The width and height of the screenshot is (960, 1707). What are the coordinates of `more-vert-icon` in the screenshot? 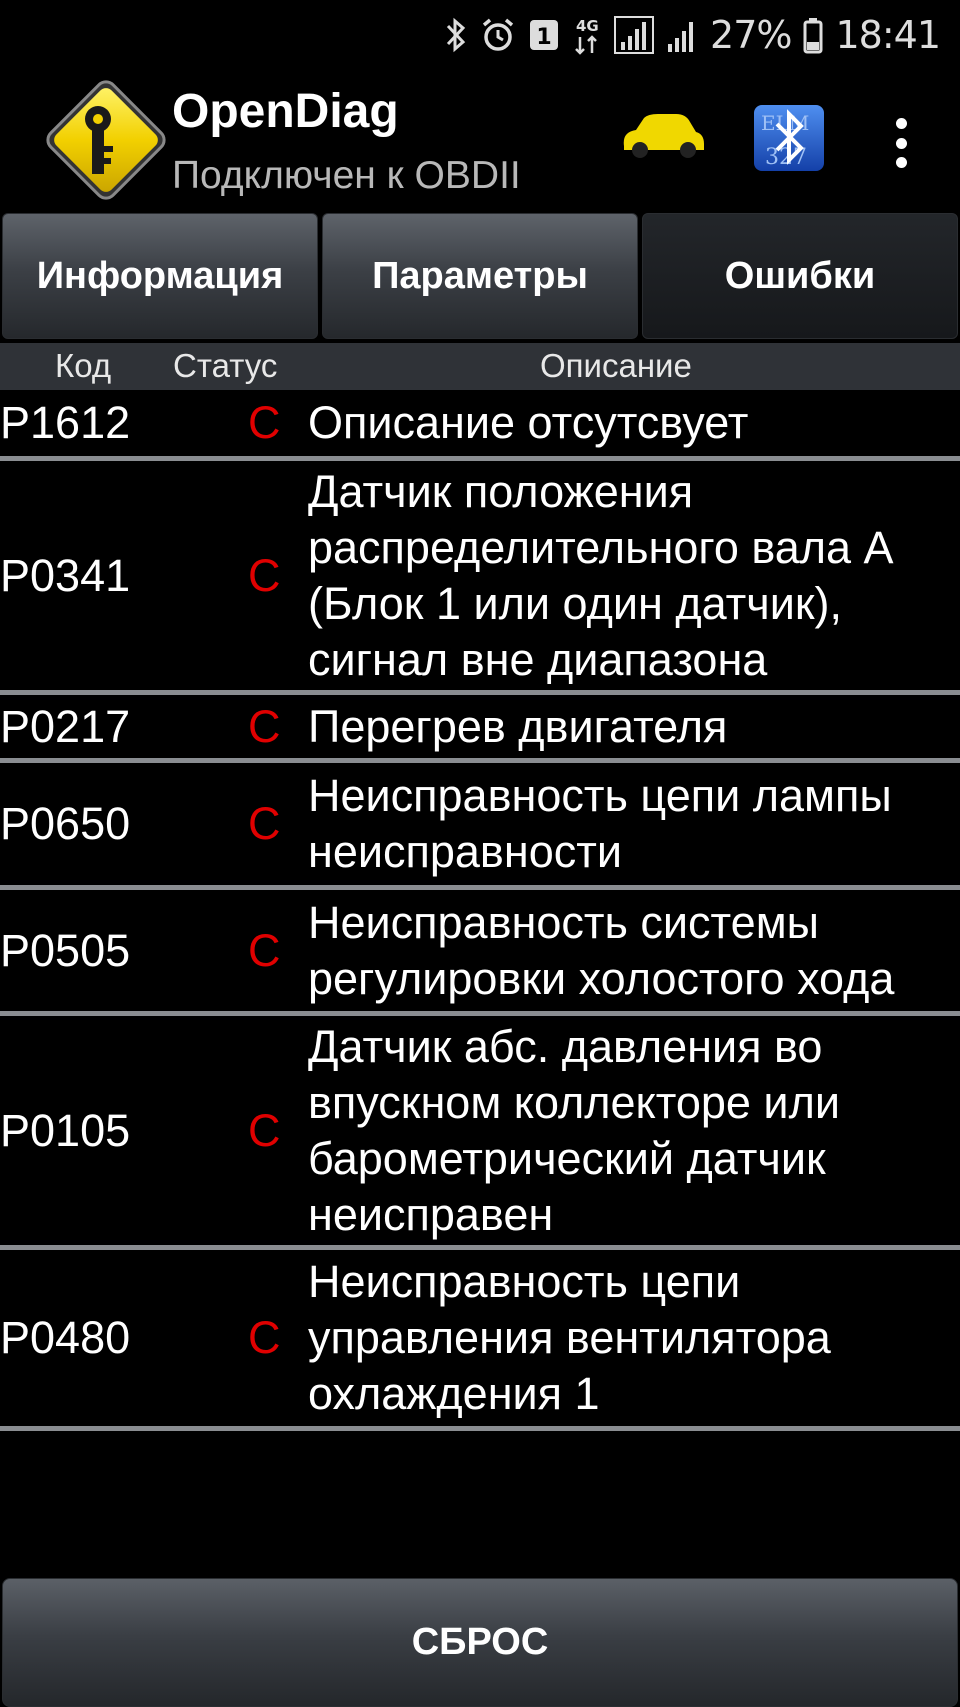 It's located at (901, 143).